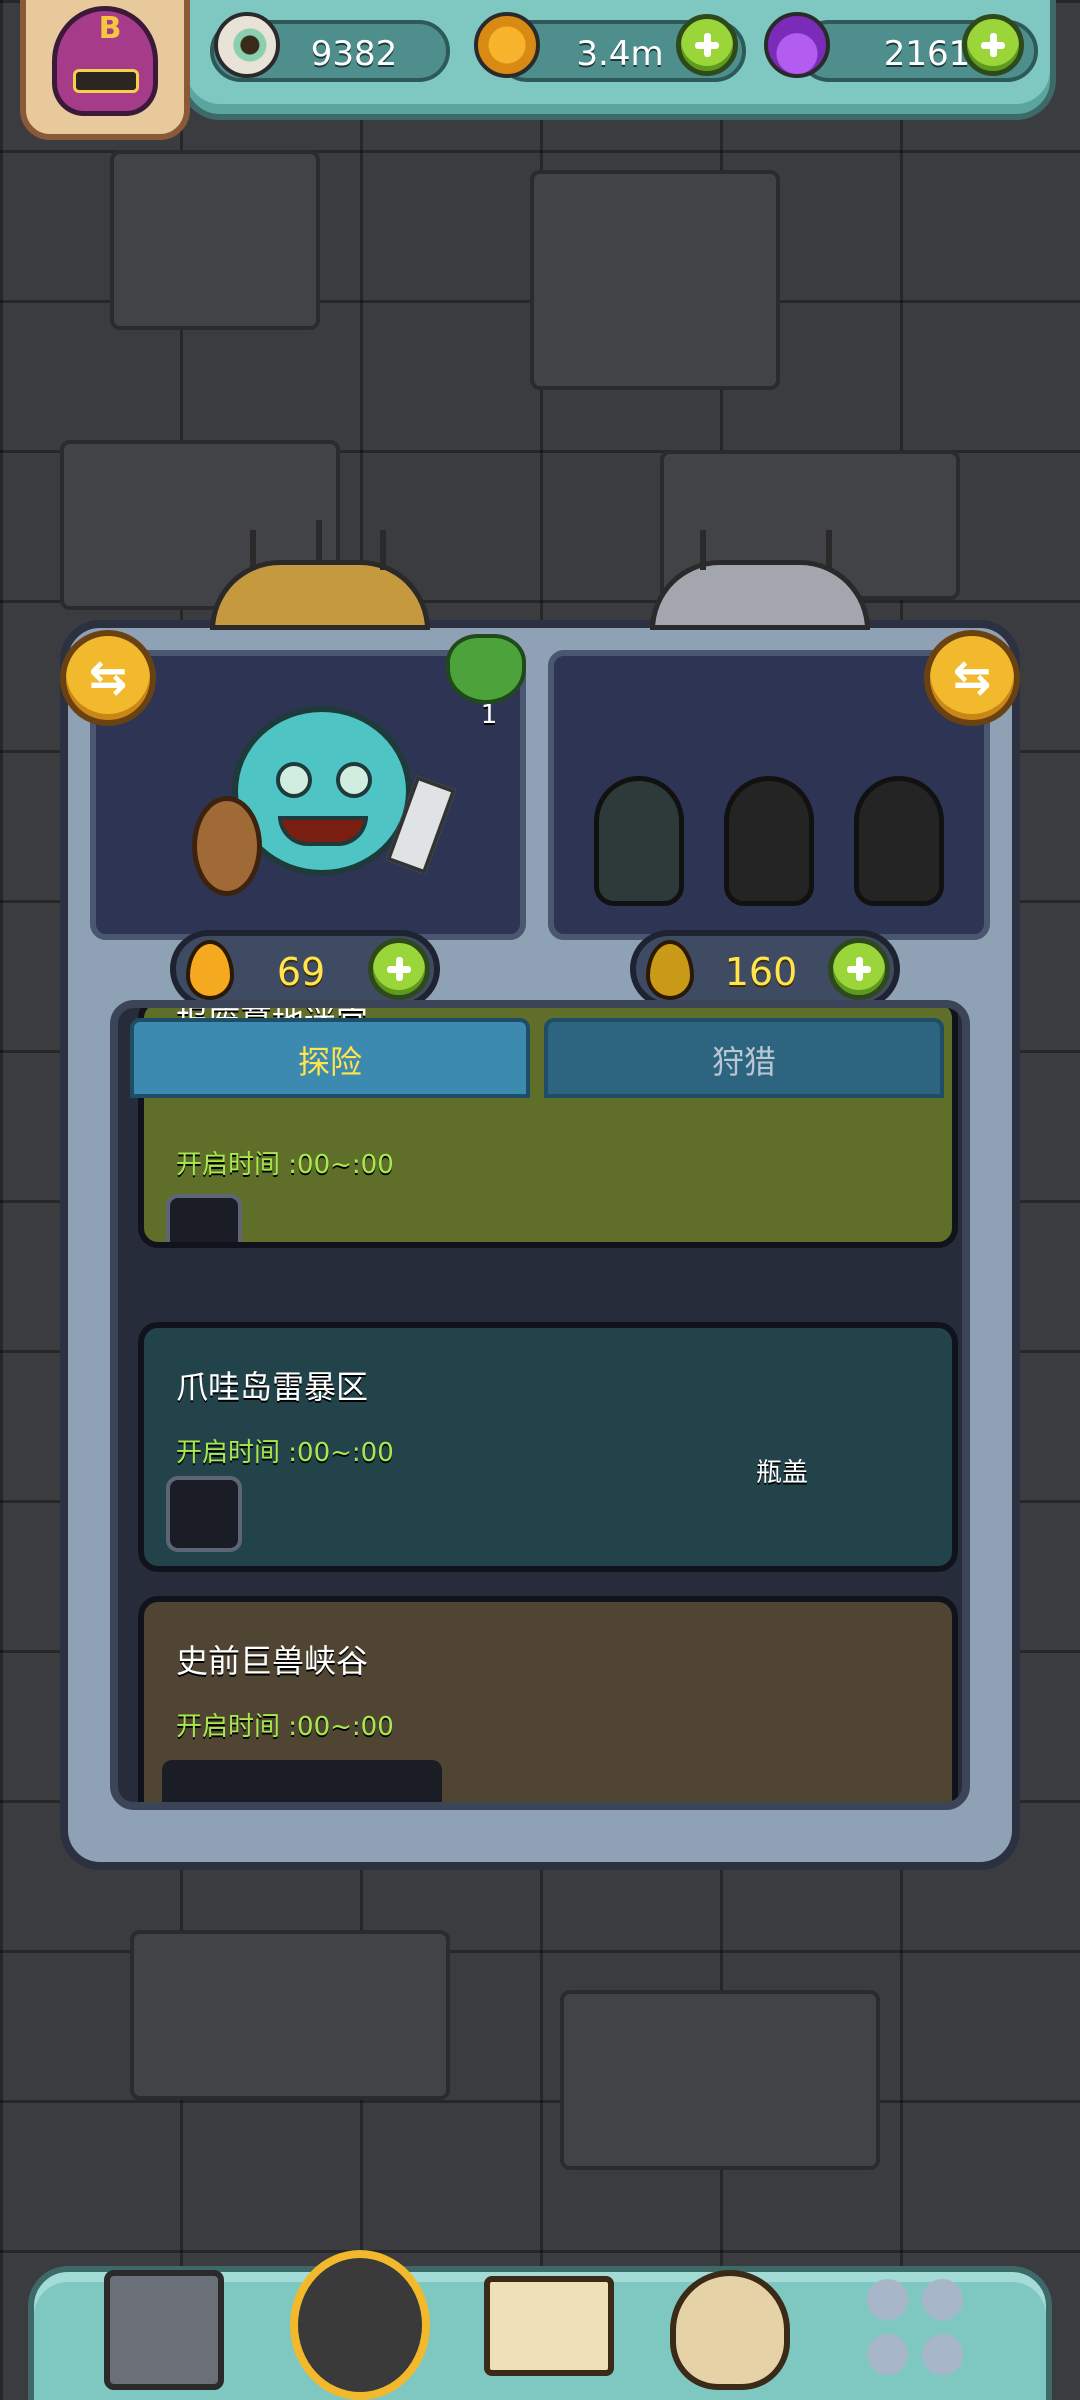 This screenshot has width=1080, height=2400. I want to click on shield-icon, so click(227, 846).